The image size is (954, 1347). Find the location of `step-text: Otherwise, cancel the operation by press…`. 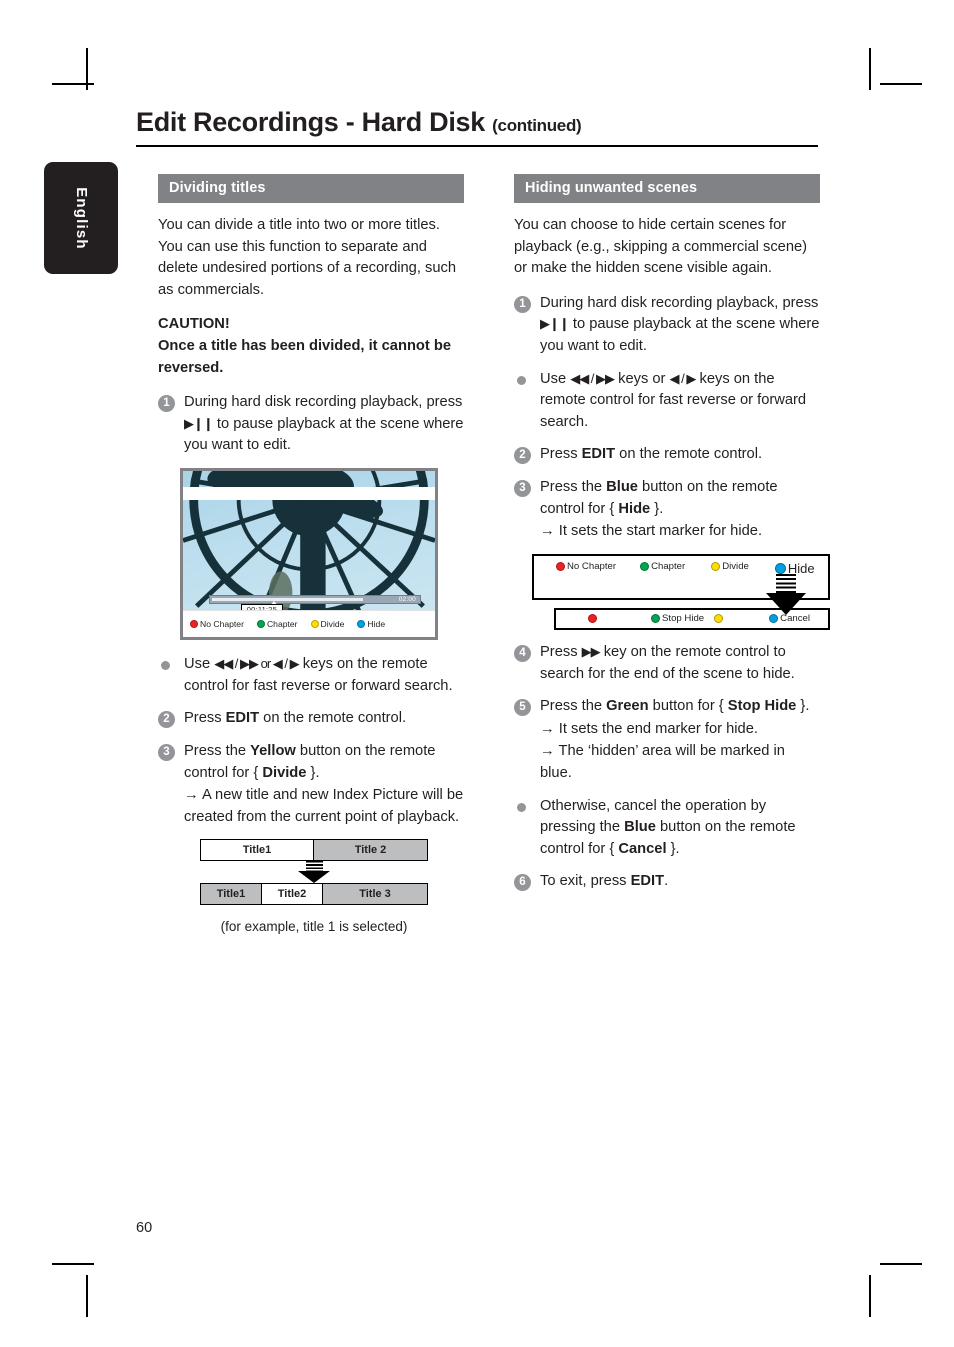

step-text: Otherwise, cancel the operation by press… is located at coordinates (668, 827).